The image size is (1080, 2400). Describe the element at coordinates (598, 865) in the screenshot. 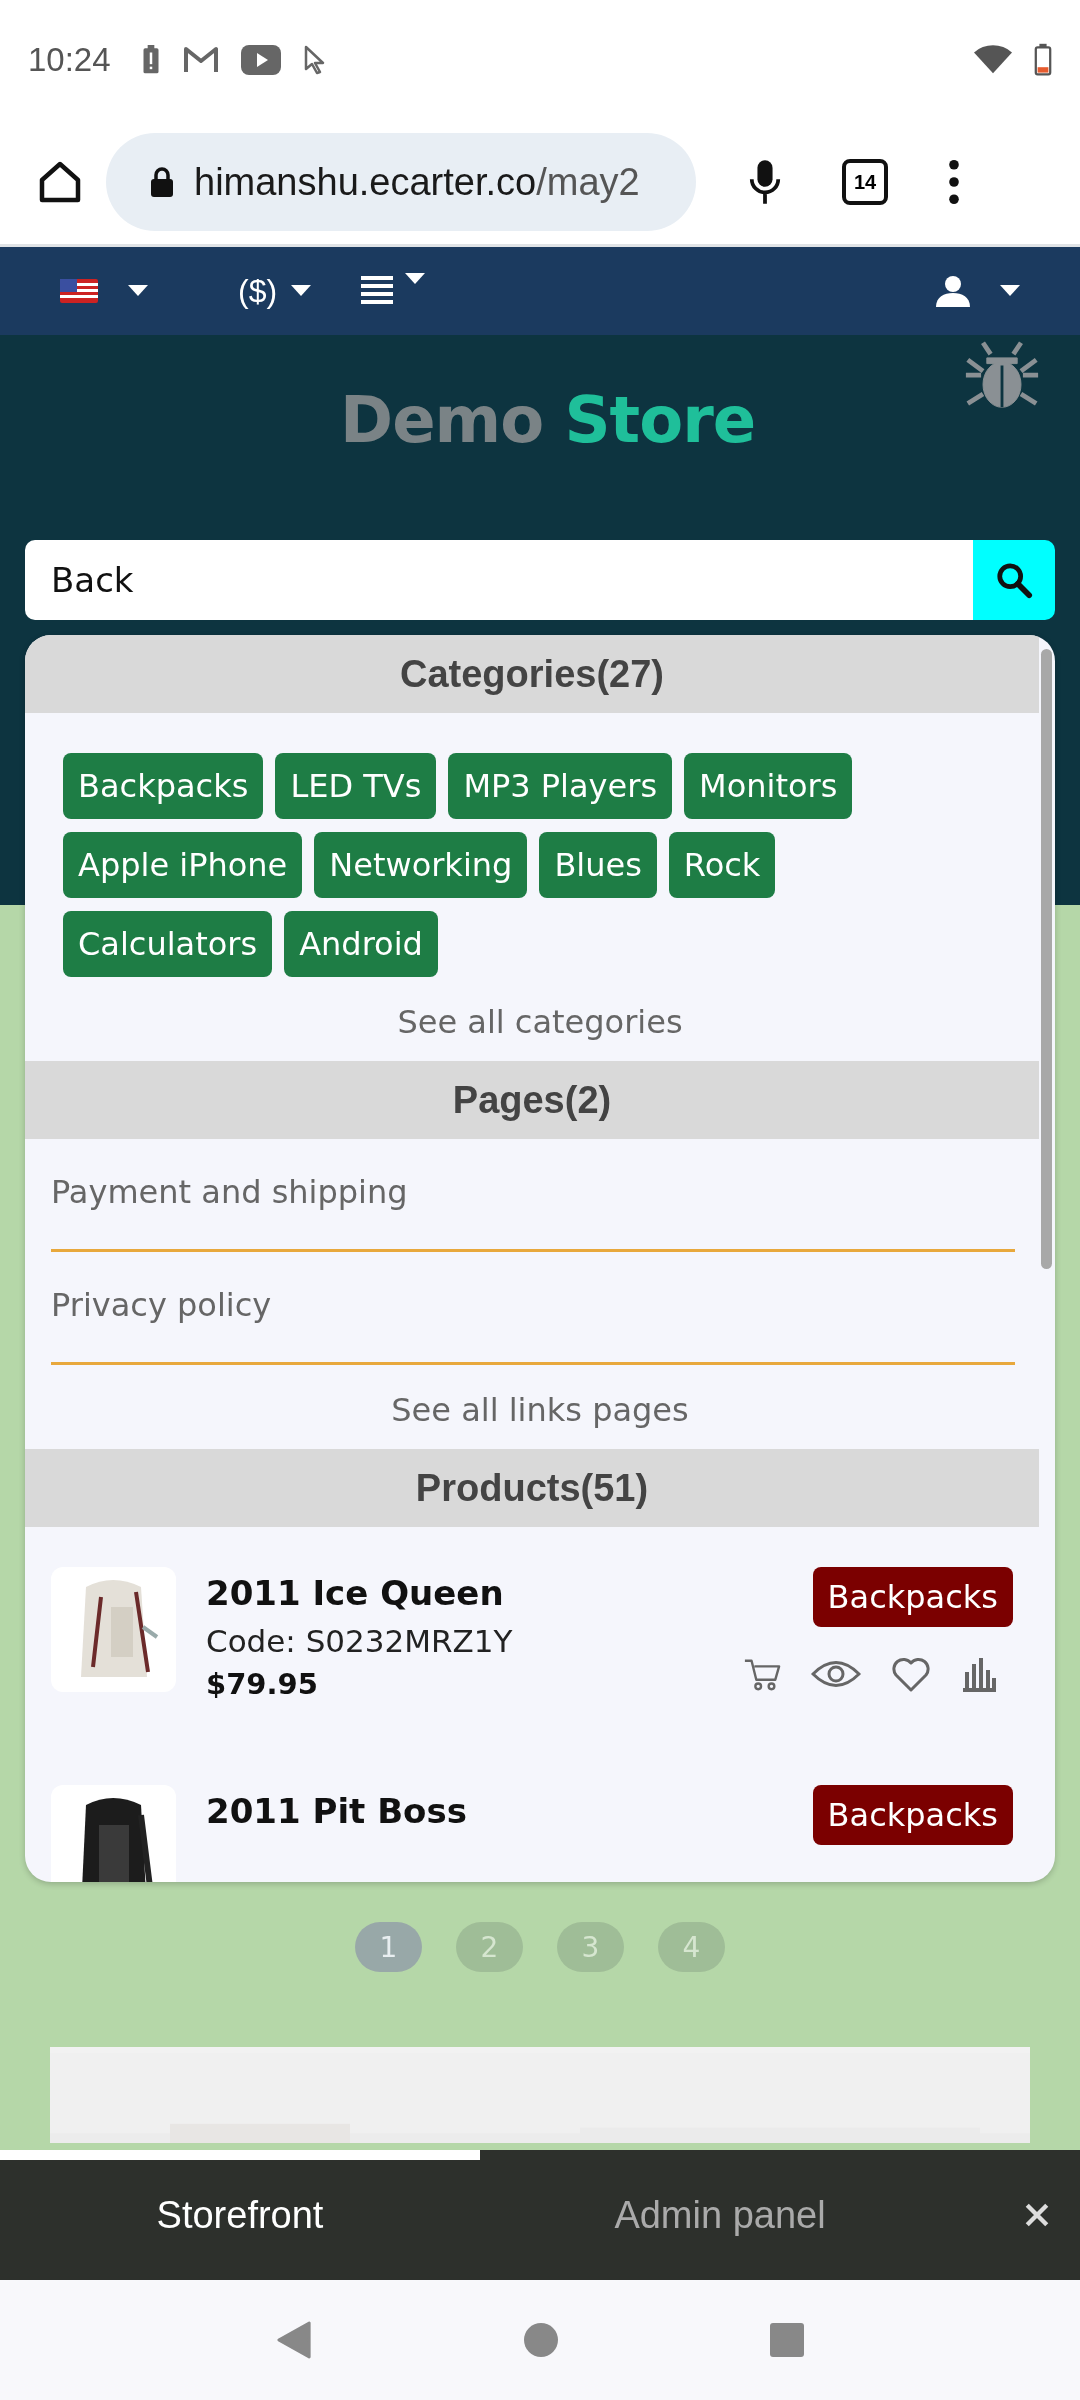

I see `category-tag: Blues` at that location.